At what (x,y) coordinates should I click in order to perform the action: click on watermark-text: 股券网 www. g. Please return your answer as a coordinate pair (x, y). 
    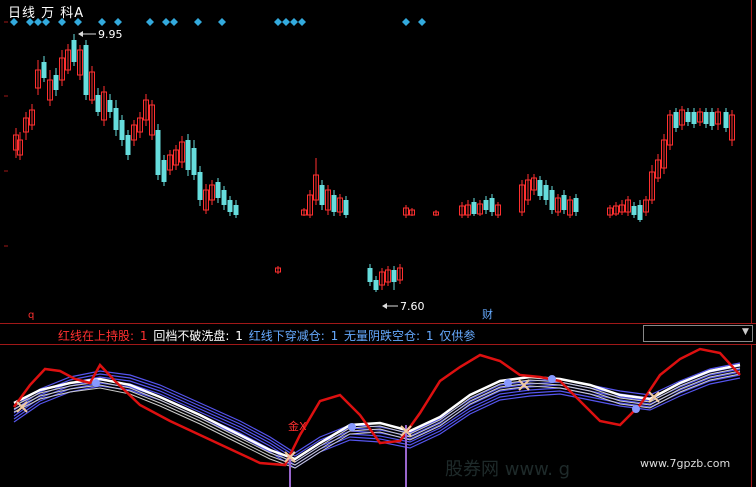
    Looking at the image, I should click on (508, 469).